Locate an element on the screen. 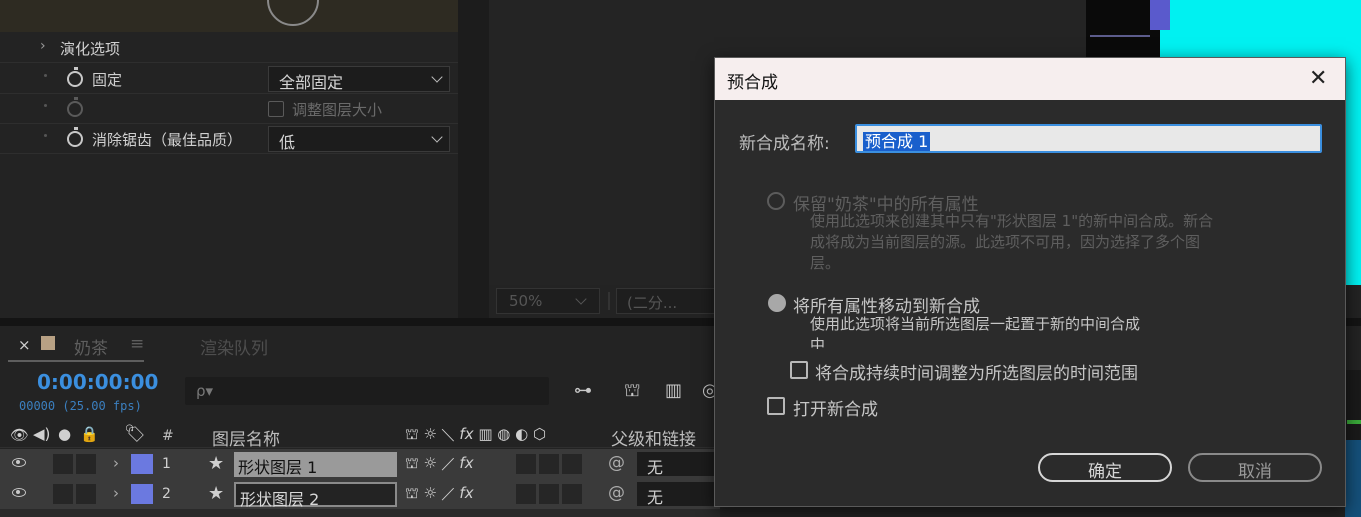 The width and height of the screenshot is (1361, 517). fixed-dropdown: 全部固定 is located at coordinates (359, 79).